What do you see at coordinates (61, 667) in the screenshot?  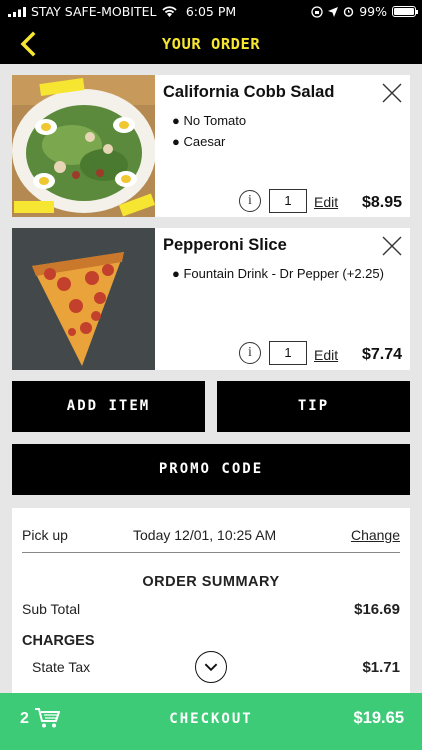 I see `state-tax-label: State Tax` at bounding box center [61, 667].